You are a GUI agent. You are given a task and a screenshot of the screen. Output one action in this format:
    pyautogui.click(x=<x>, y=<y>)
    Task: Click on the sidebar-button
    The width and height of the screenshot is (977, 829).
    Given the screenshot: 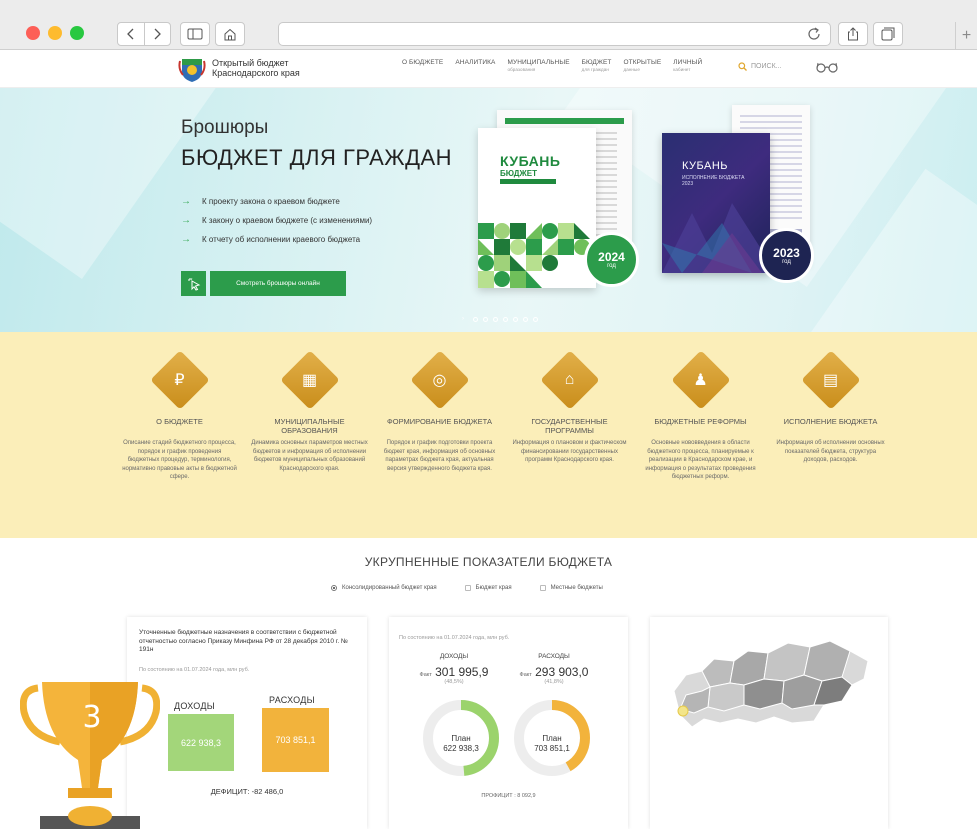 What is the action you would take?
    pyautogui.click(x=195, y=34)
    